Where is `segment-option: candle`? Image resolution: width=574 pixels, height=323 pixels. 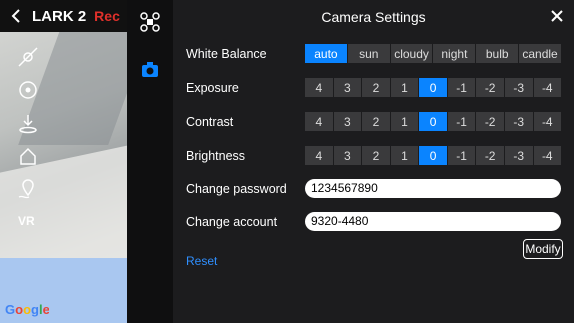 segment-option: candle is located at coordinates (539, 53).